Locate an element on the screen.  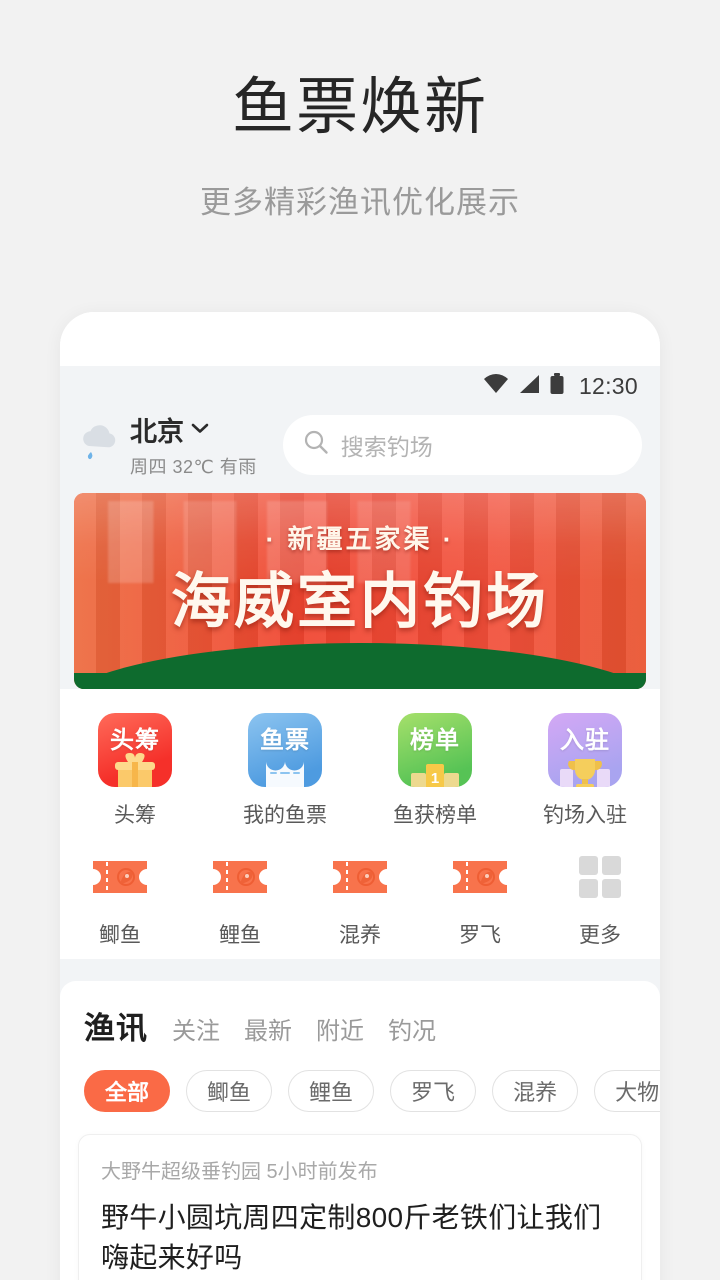
gift-icon is located at coordinates (135, 770).